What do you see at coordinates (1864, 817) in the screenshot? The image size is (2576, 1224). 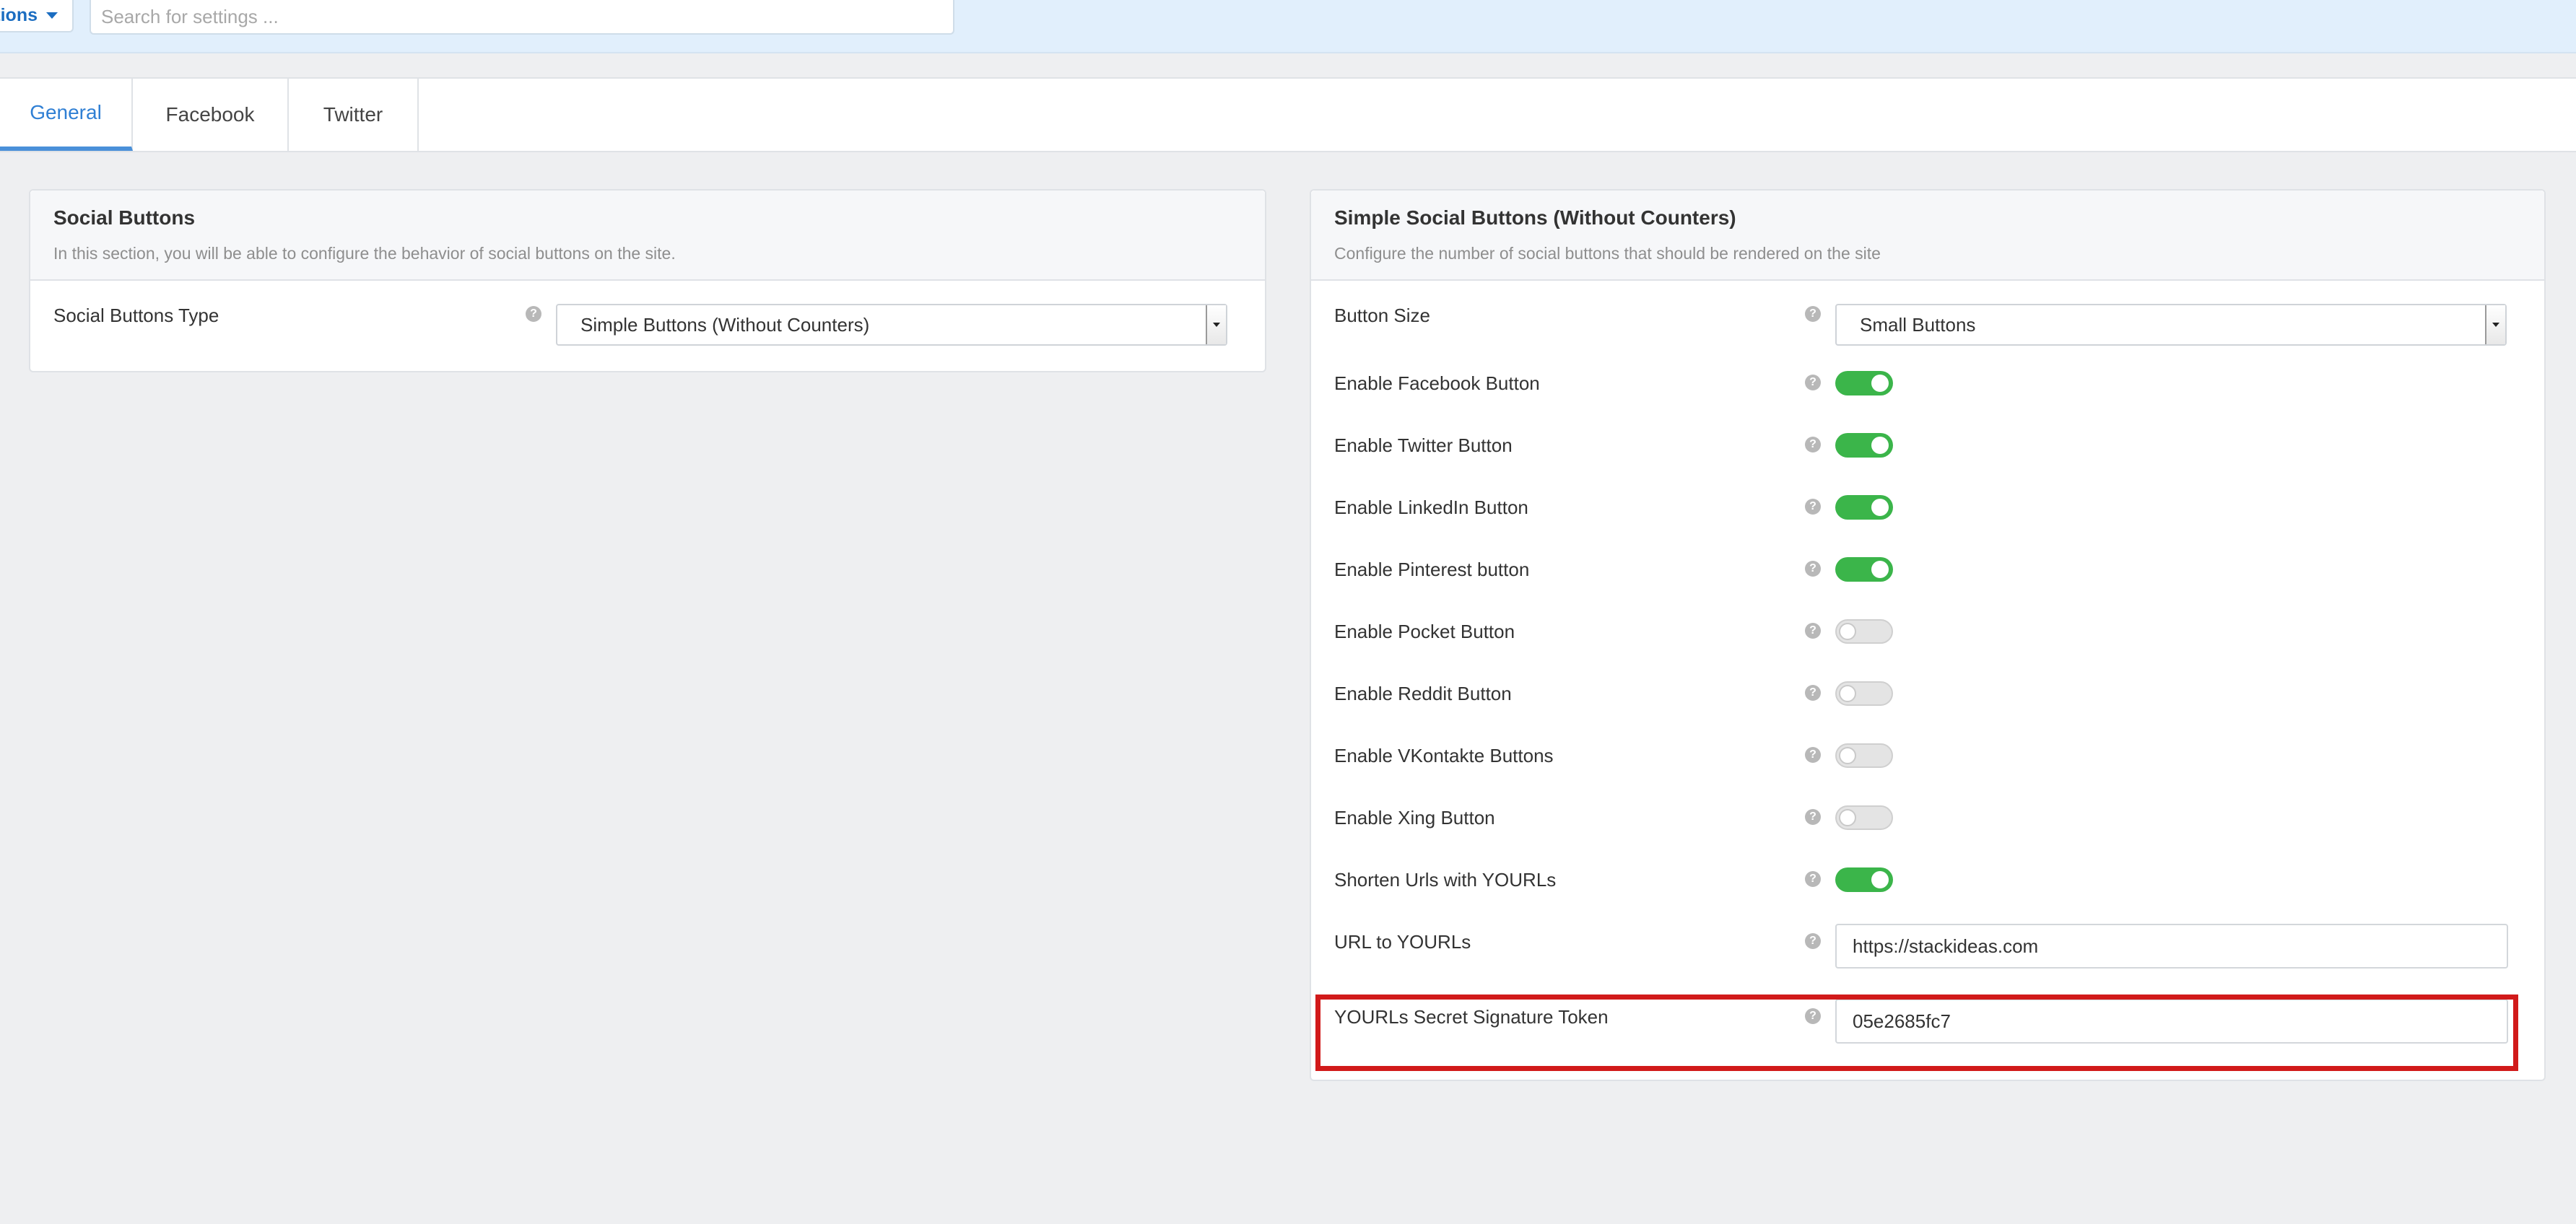 I see `xing-button-toggle` at bounding box center [1864, 817].